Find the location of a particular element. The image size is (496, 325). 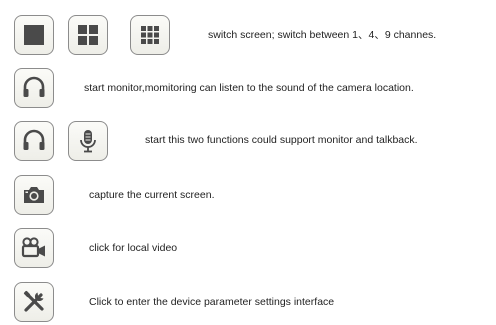

microphone-icon is located at coordinates (88, 141).